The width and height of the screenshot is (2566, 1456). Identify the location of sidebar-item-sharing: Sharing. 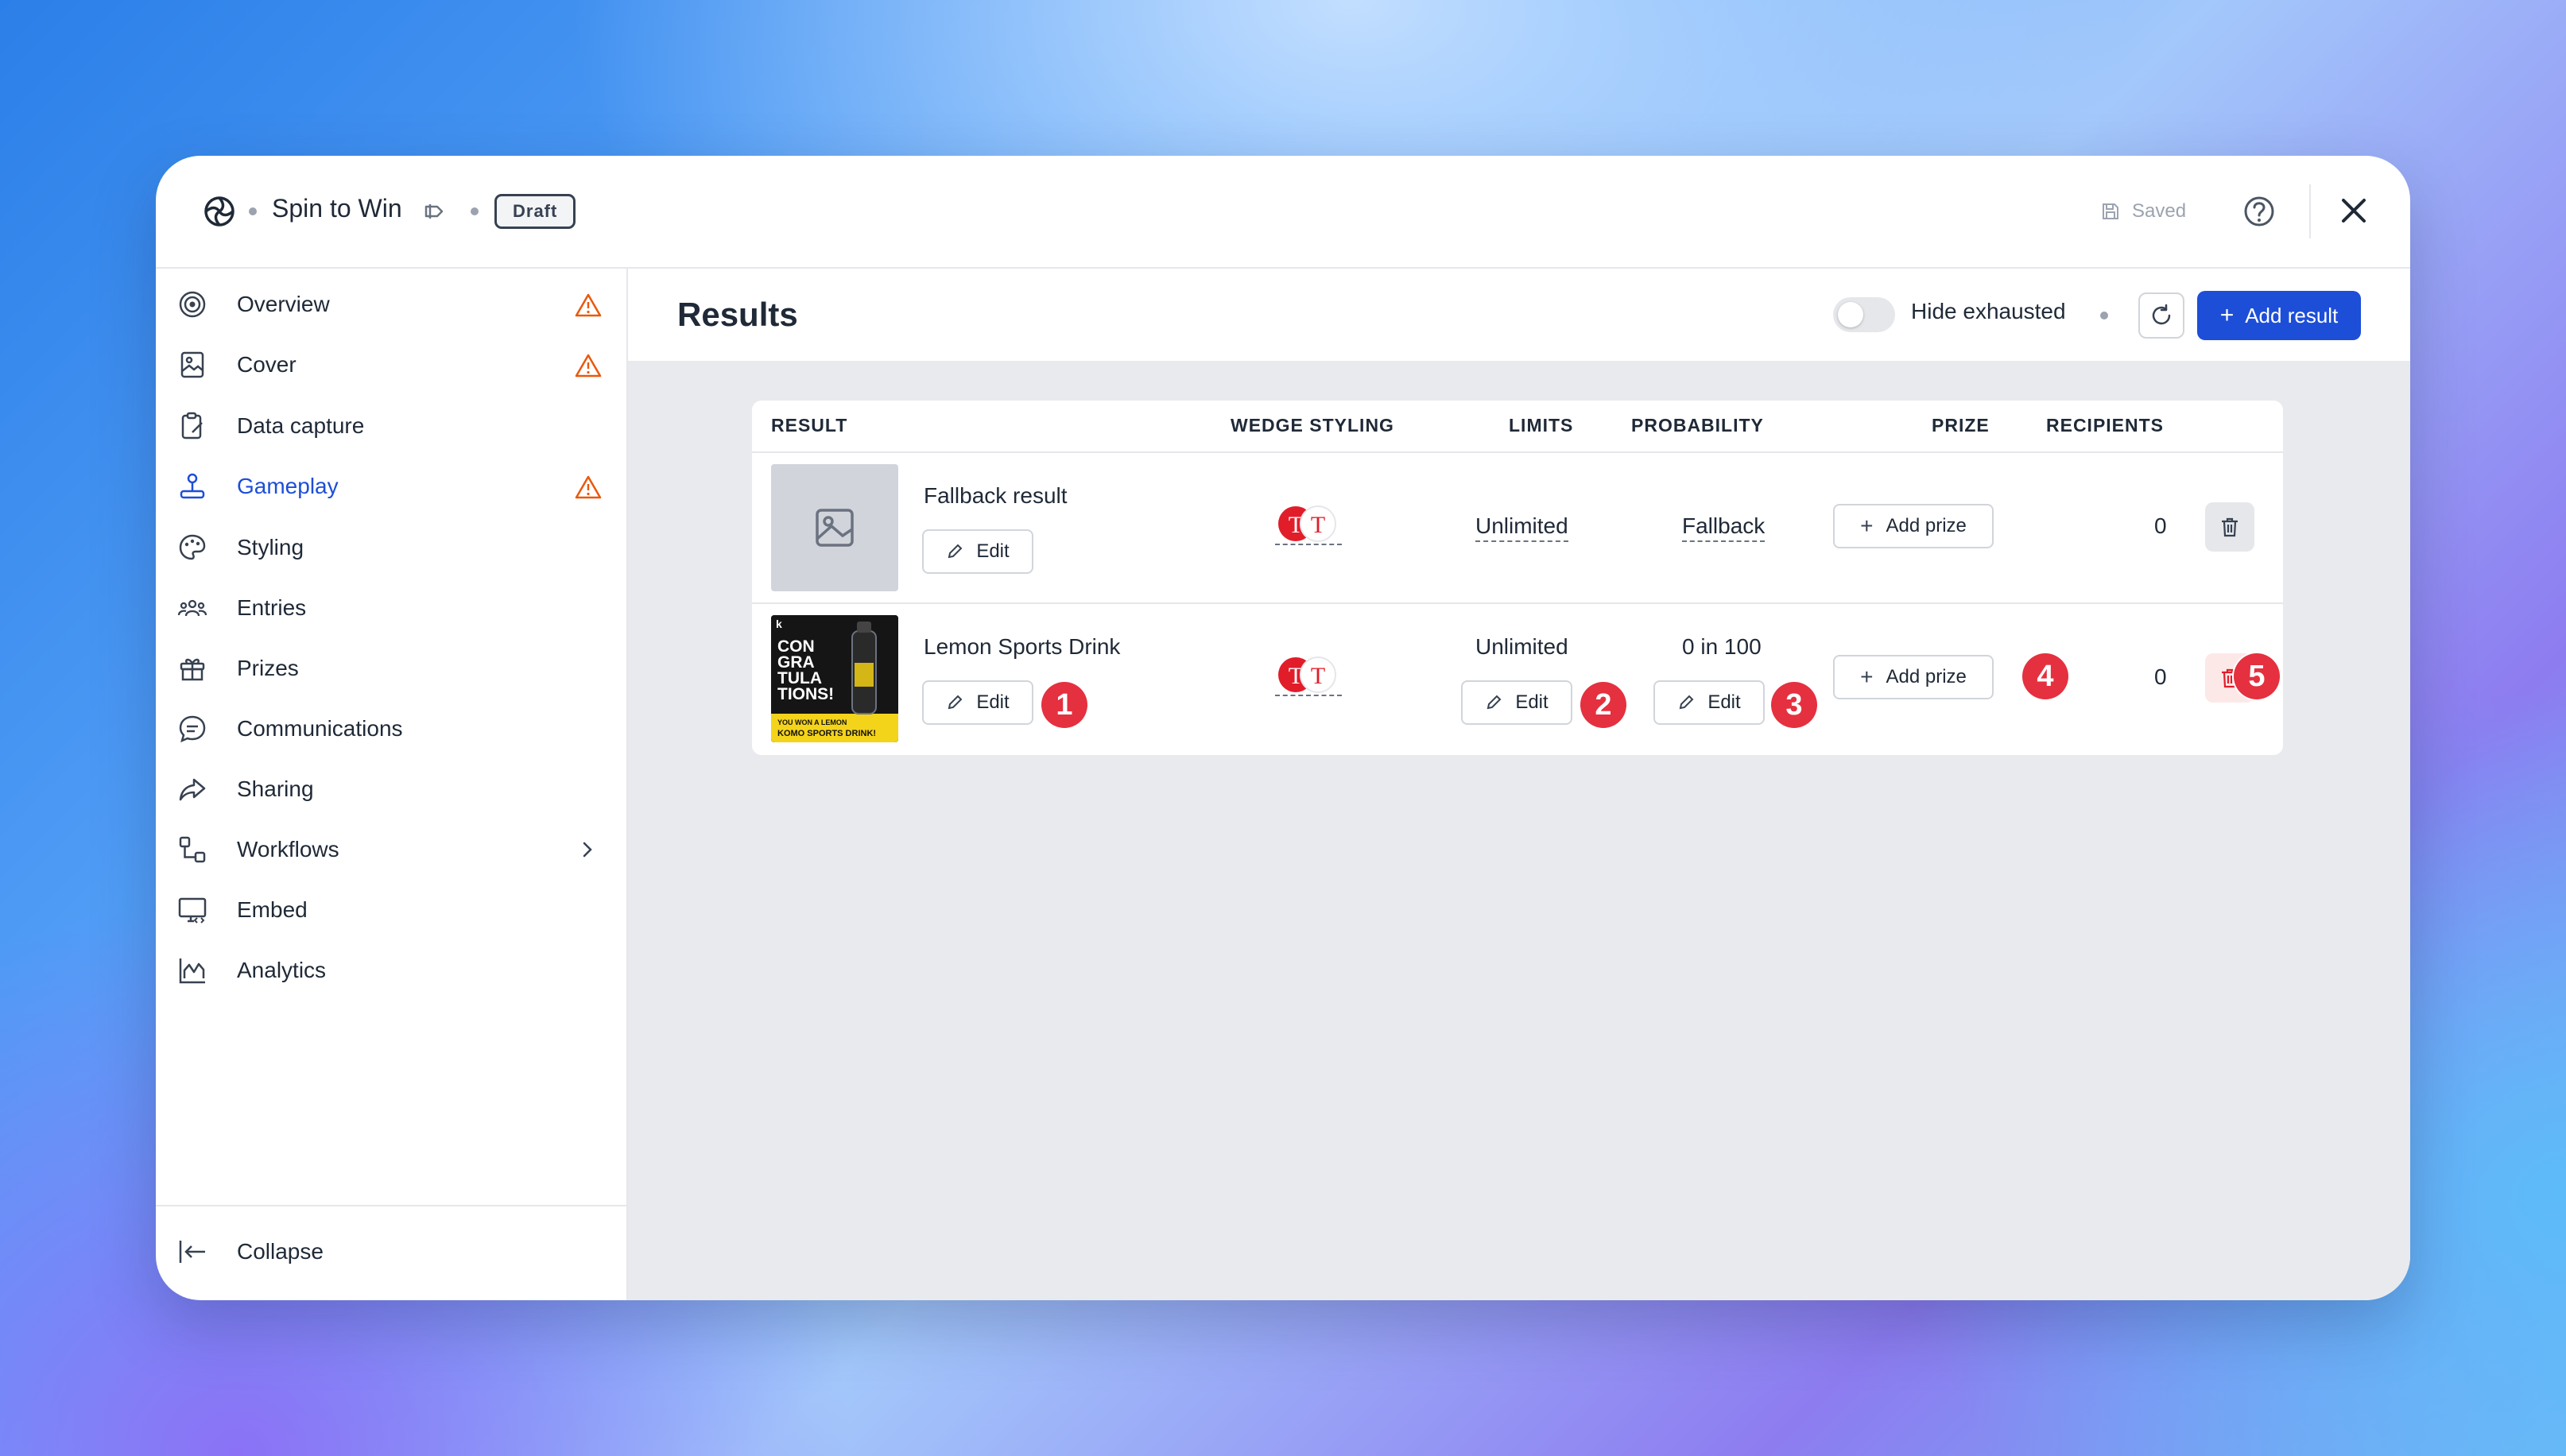
(391, 789).